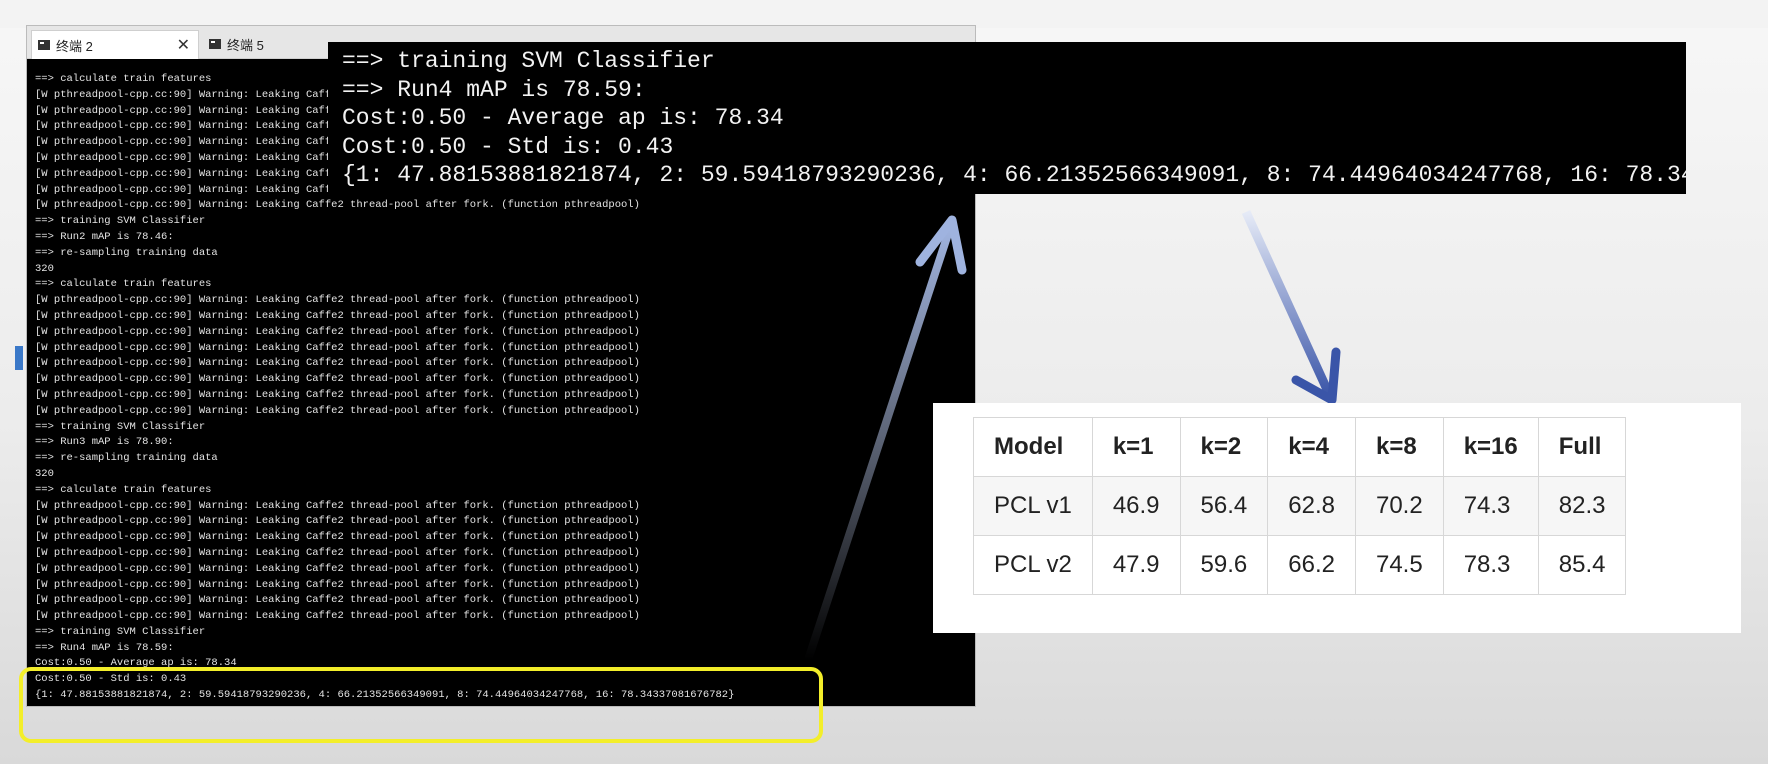 The image size is (1768, 764). I want to click on table-header-row: Model k=1 k=2 k=4 k=8 k=16 Full, so click(1300, 447).